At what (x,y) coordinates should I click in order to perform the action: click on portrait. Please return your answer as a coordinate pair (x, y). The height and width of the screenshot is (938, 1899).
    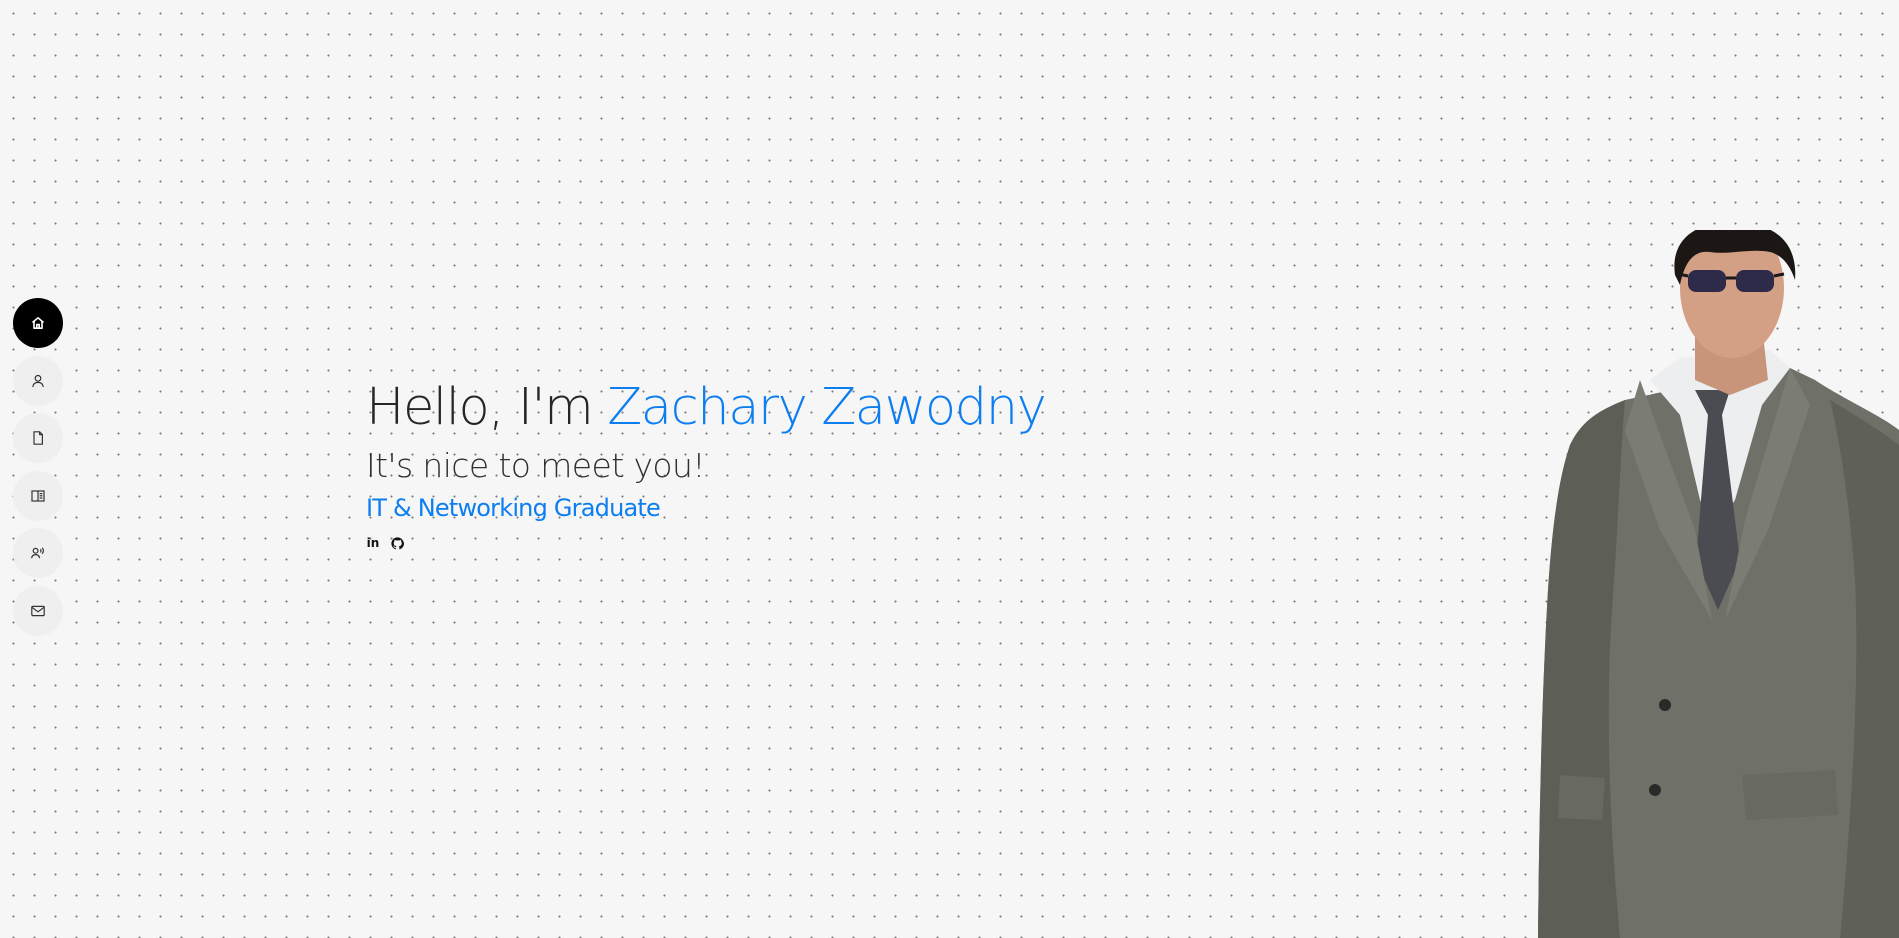
    Looking at the image, I should click on (1718, 584).